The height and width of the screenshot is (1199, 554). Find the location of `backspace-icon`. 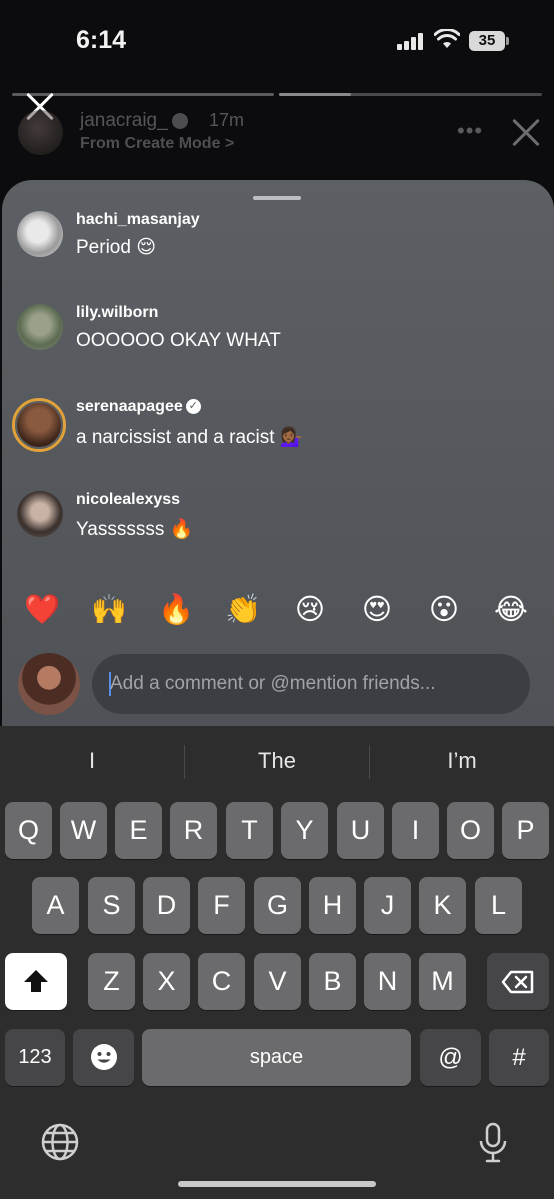

backspace-icon is located at coordinates (517, 982).